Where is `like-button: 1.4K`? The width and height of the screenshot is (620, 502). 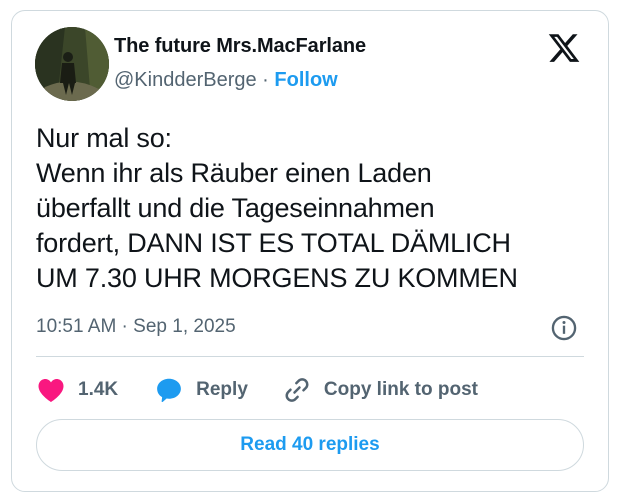 like-button: 1.4K is located at coordinates (77, 390).